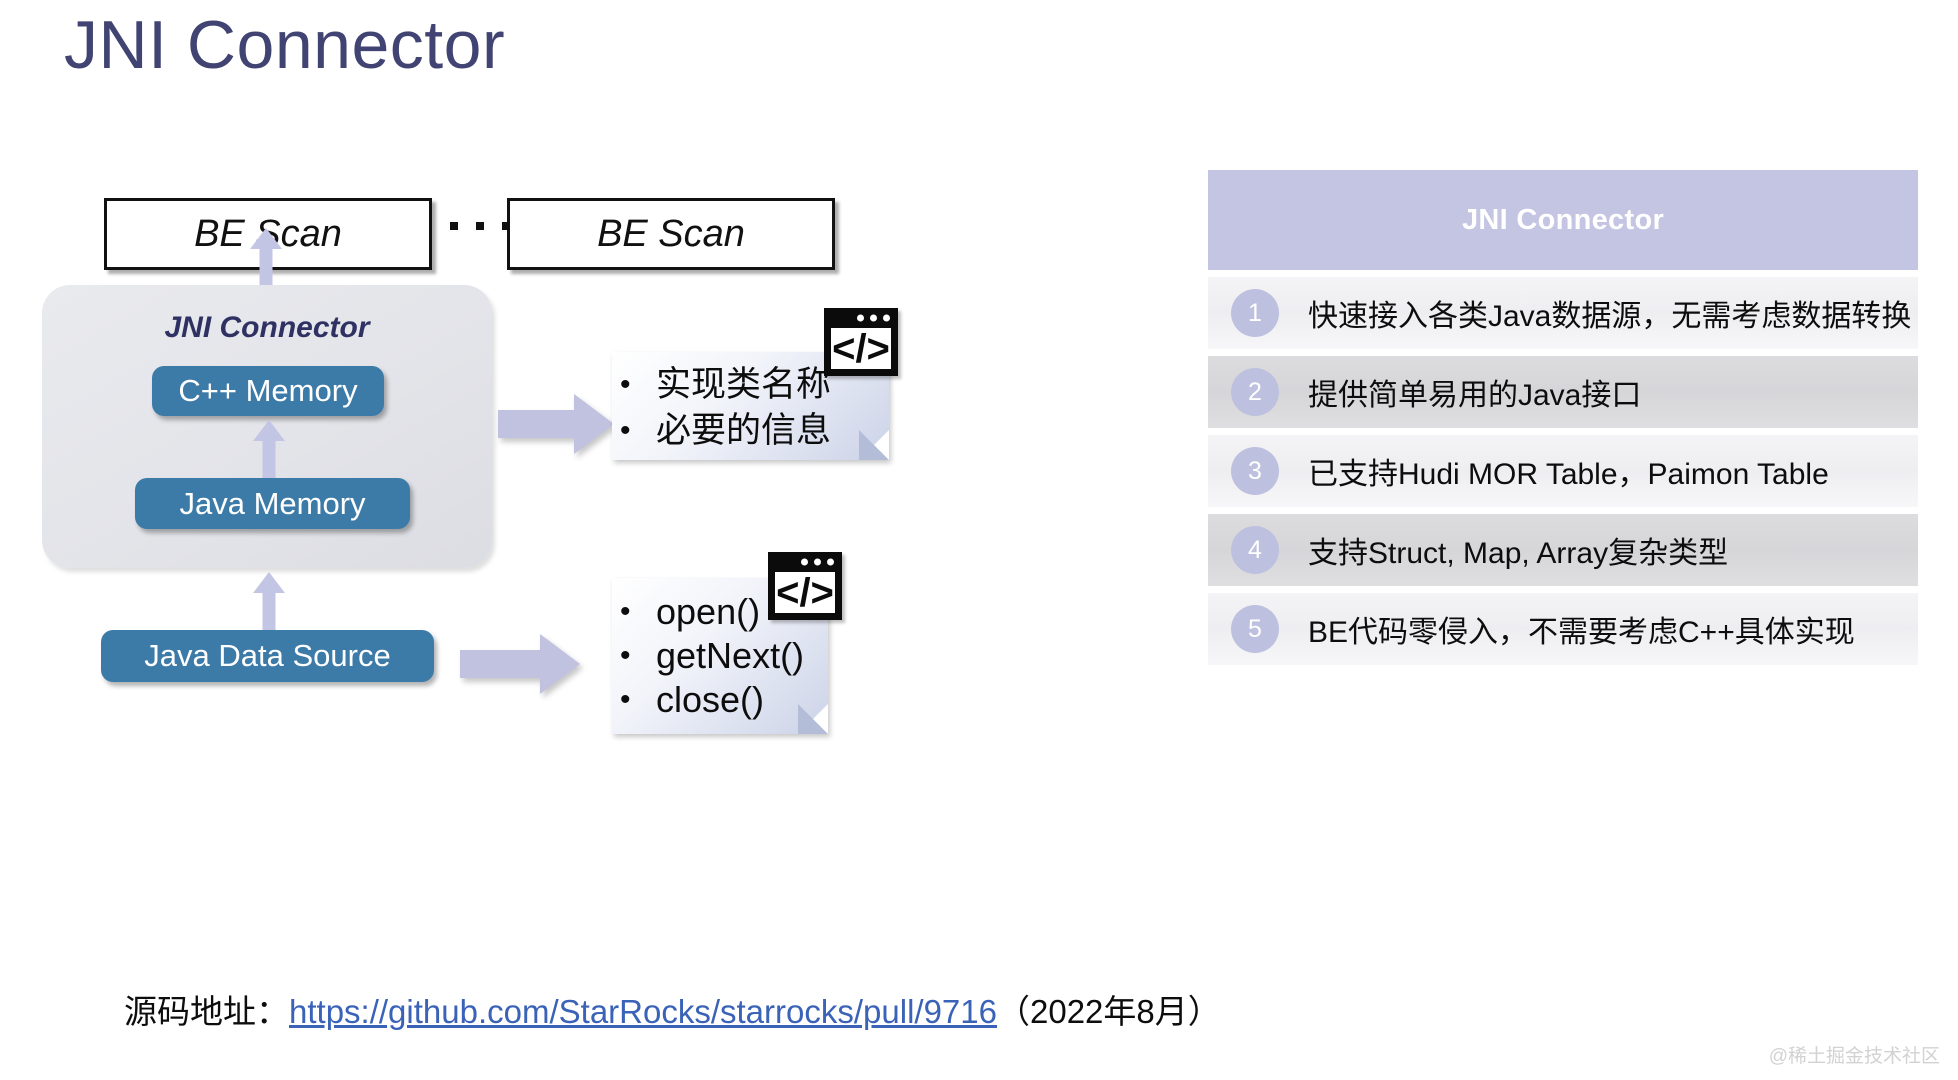  Describe the element at coordinates (480, 226) in the screenshot. I see `ellipsis-icon` at that location.